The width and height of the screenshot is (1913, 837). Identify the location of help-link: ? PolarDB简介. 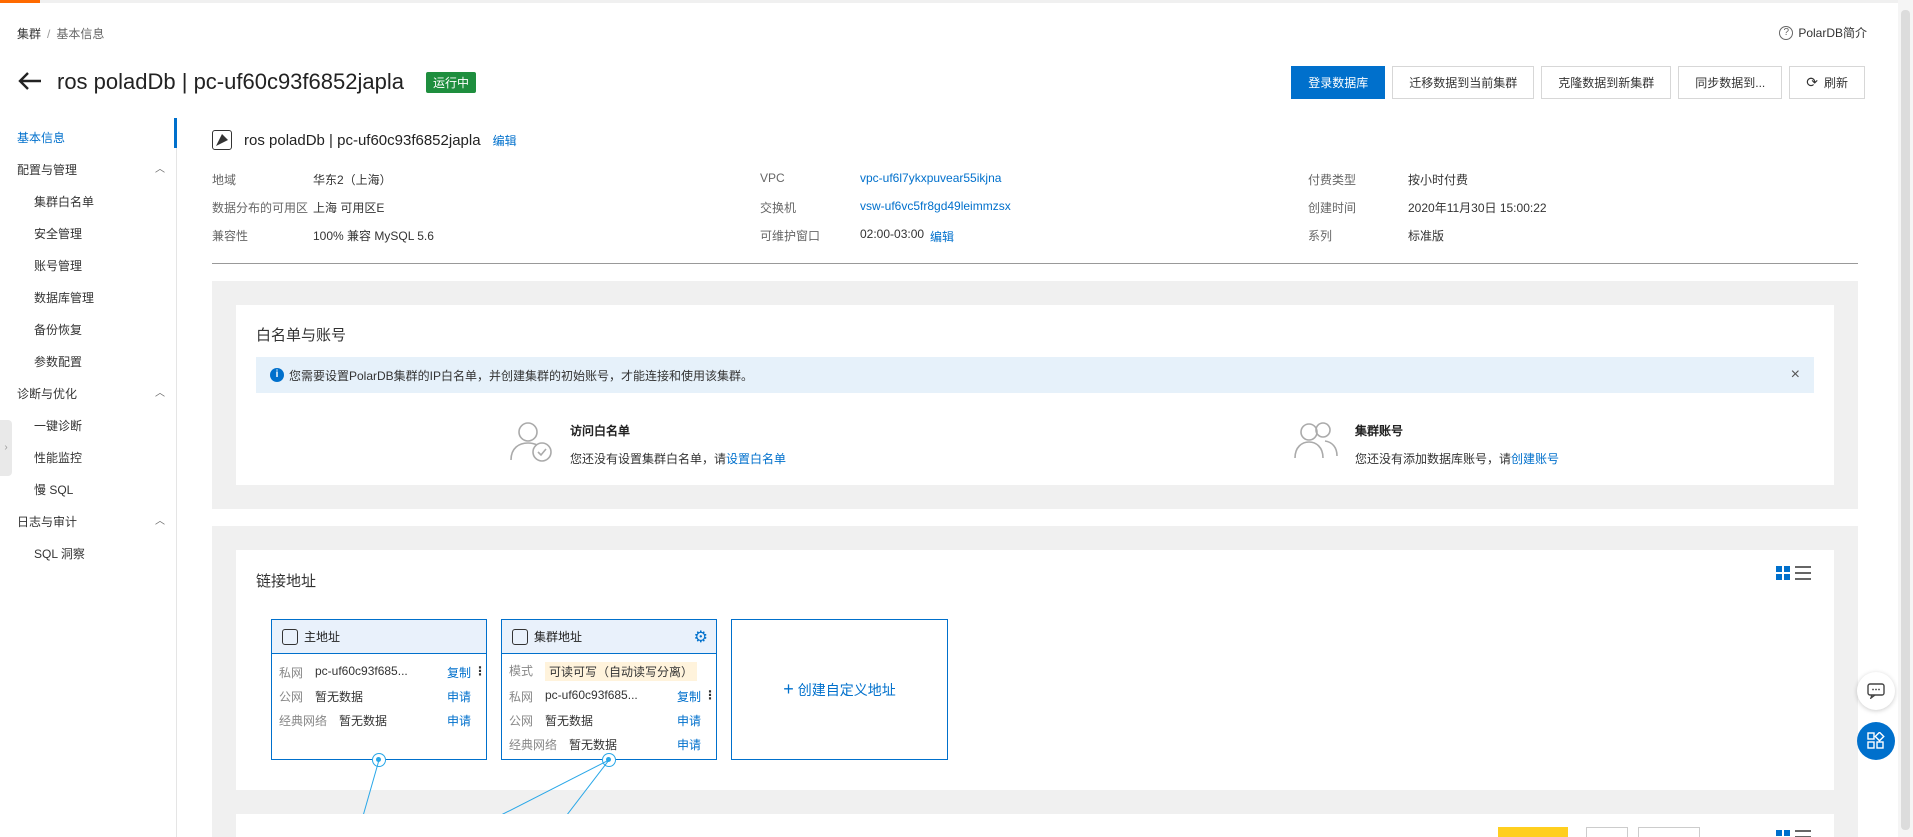
(1823, 32).